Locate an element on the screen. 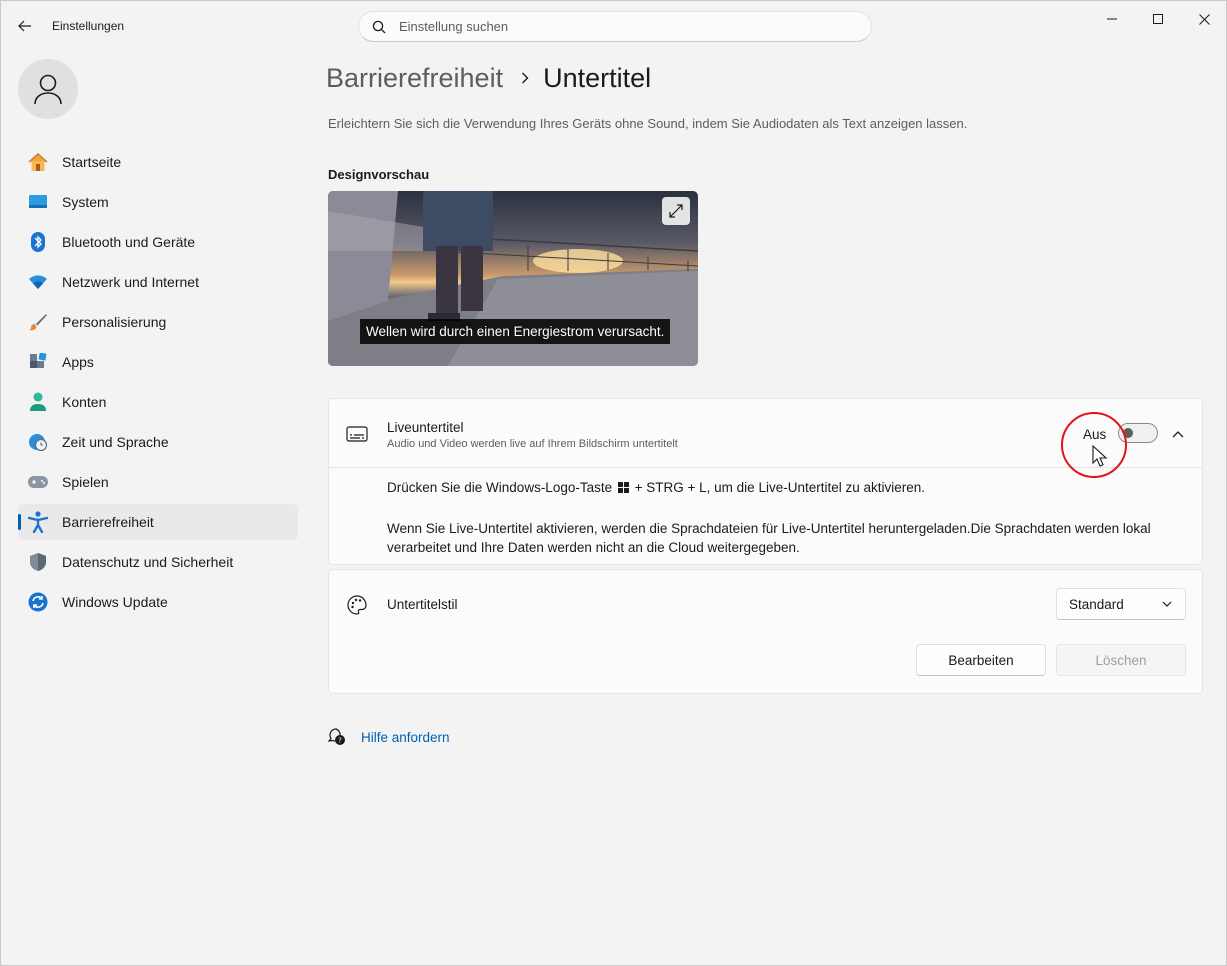 Image resolution: width=1227 pixels, height=966 pixels. close-icon is located at coordinates (1204, 19).